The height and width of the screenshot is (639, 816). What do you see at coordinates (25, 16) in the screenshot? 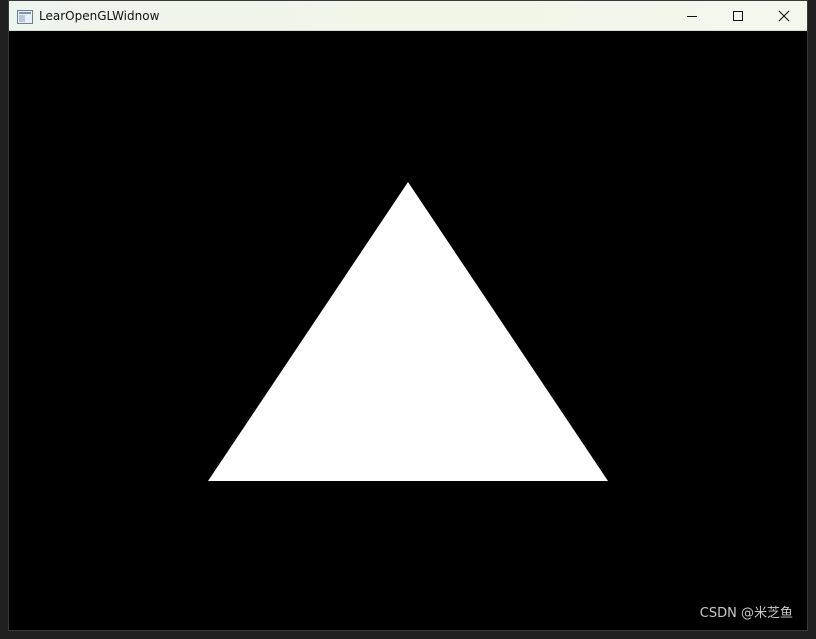
I see `window-app-icon` at bounding box center [25, 16].